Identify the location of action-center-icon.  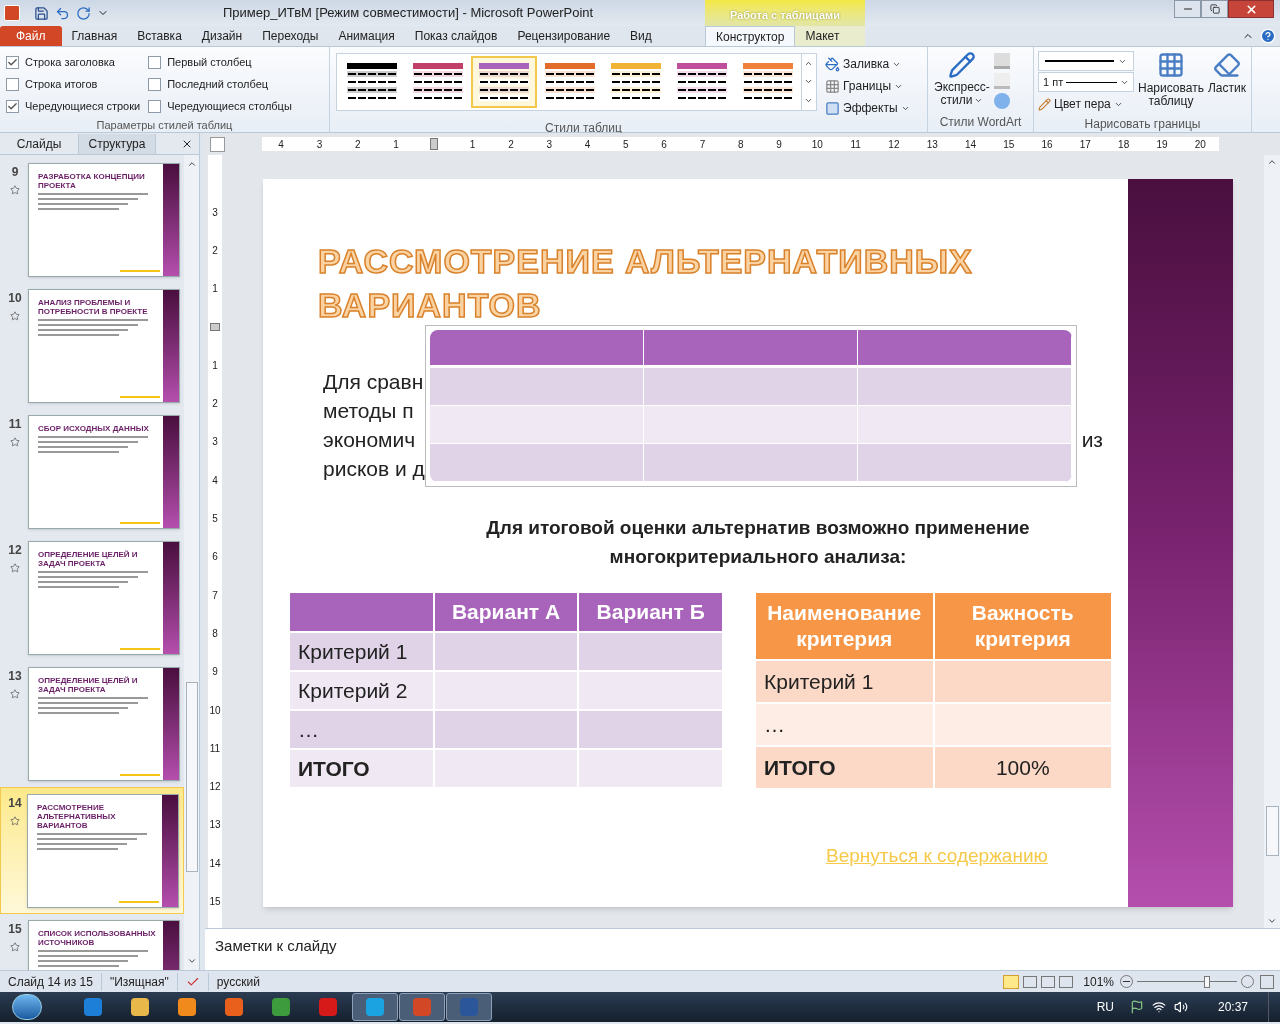
(1136, 1007).